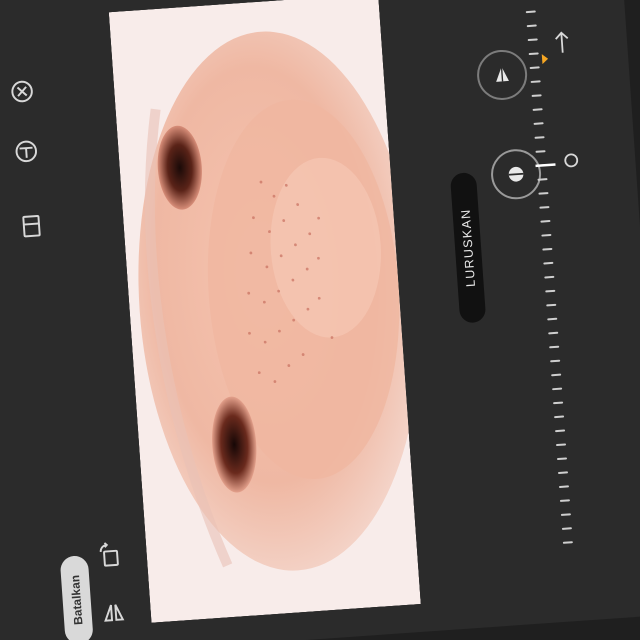  What do you see at coordinates (26, 151) in the screenshot?
I see `filter-icon` at bounding box center [26, 151].